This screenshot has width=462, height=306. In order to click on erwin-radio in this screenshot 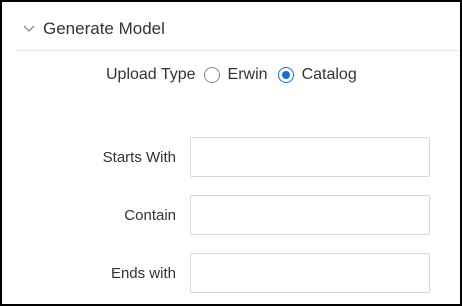, I will do `click(211, 75)`.